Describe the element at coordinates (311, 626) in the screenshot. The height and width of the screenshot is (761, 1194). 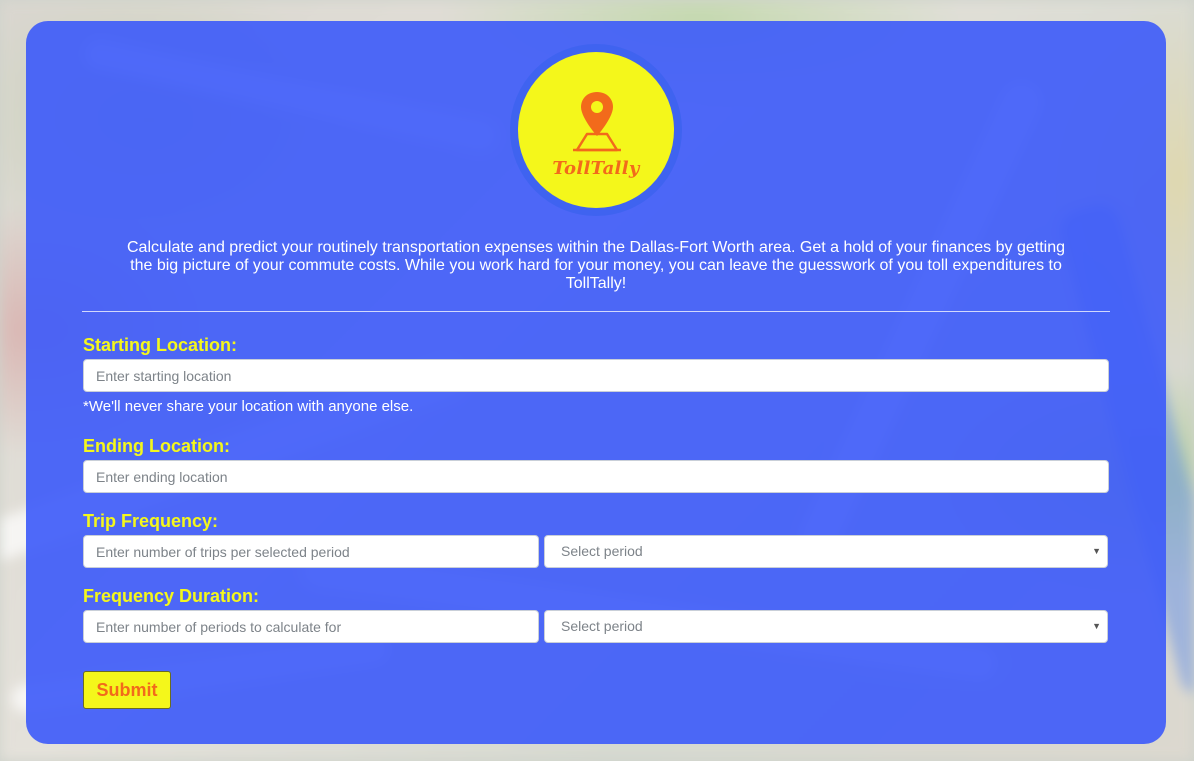
I see `frequency-duration-input` at that location.